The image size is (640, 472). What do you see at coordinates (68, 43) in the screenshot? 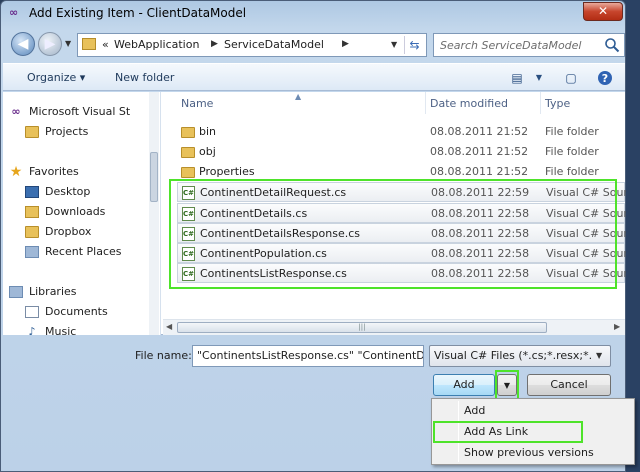
I see `recent-pages-dropdown: ▼` at bounding box center [68, 43].